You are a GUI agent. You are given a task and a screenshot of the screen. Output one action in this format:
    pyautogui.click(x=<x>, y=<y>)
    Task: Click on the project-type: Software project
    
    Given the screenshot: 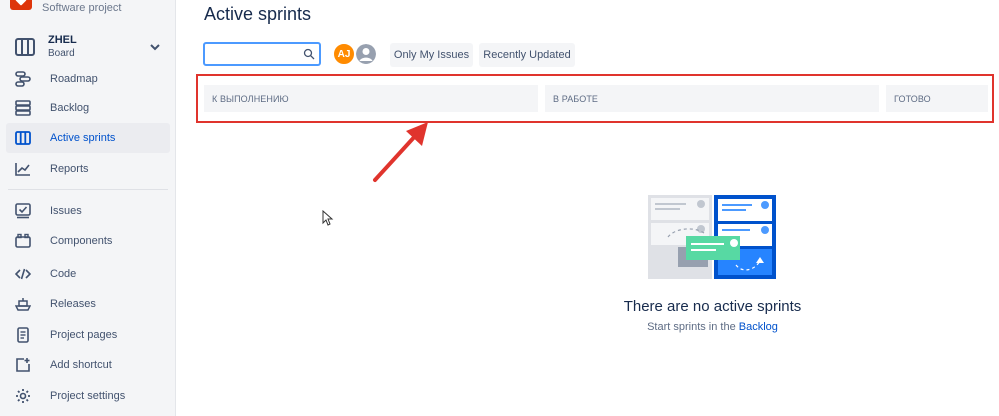 What is the action you would take?
    pyautogui.click(x=82, y=8)
    